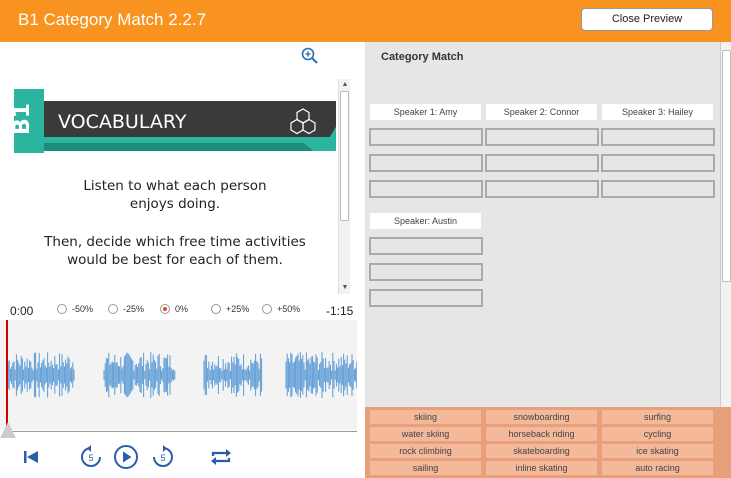 This screenshot has width=731, height=478. Describe the element at coordinates (422, 57) in the screenshot. I see `activity-title: Category Match` at that location.